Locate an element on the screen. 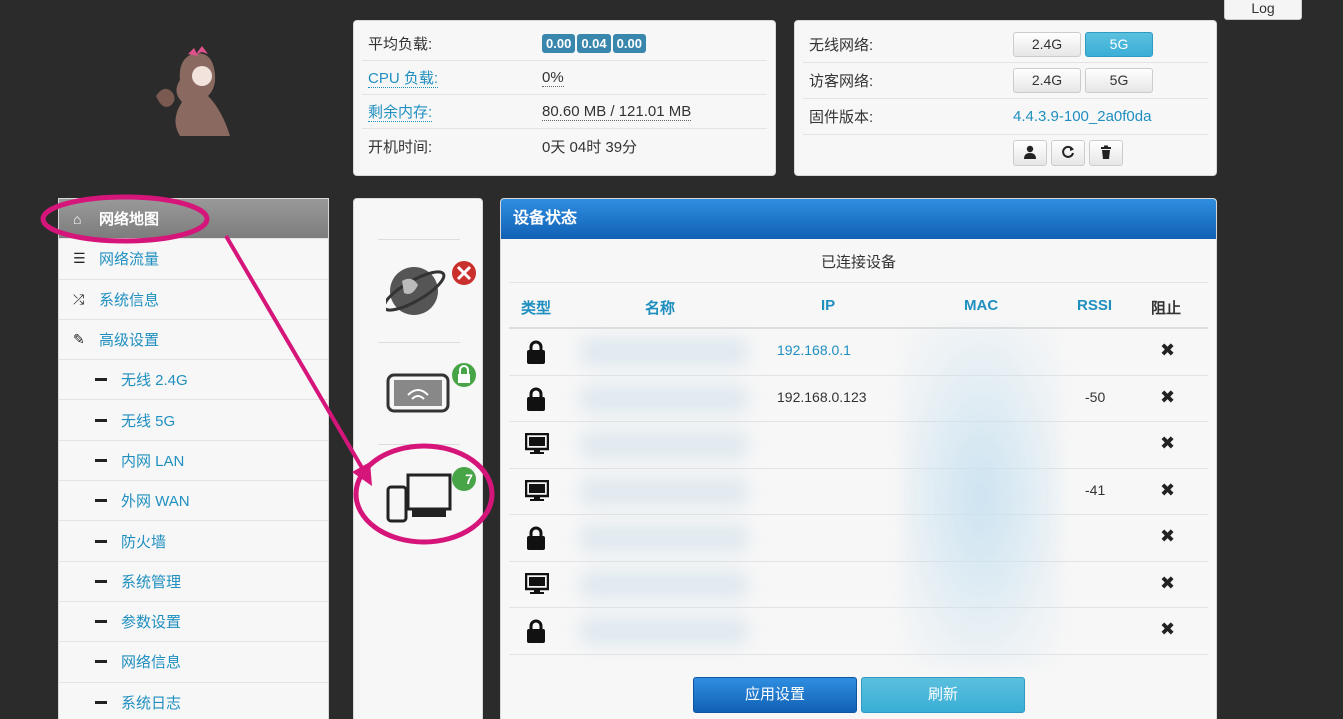  ip-cell: 192.168.0.1 is located at coordinates (814, 350).